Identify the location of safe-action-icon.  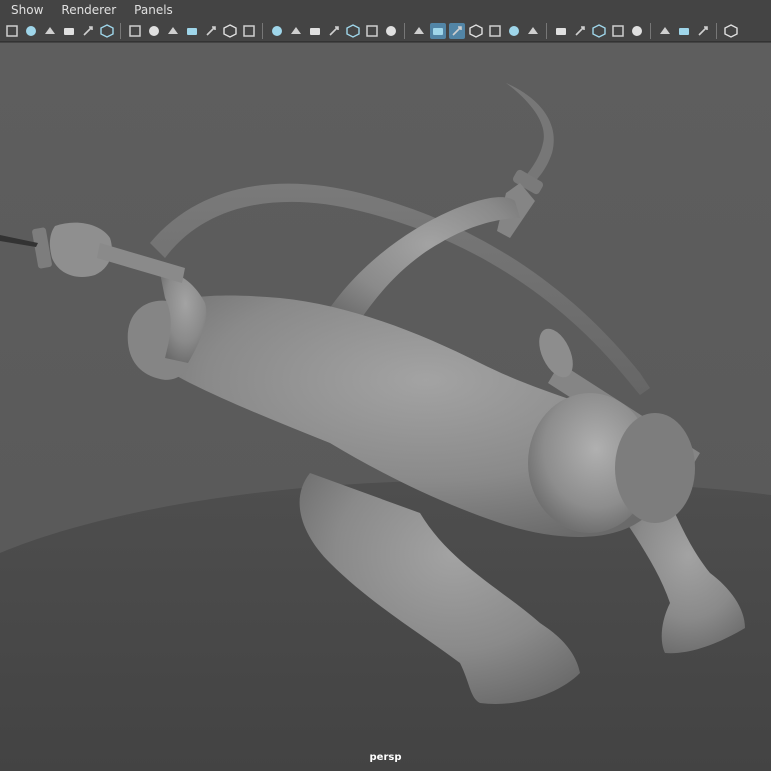
(372, 31).